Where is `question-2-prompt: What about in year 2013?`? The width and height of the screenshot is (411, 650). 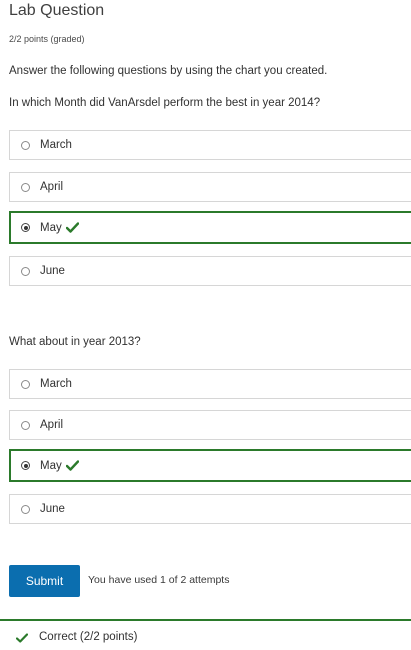
question-2-prompt: What about in year 2013? is located at coordinates (75, 342).